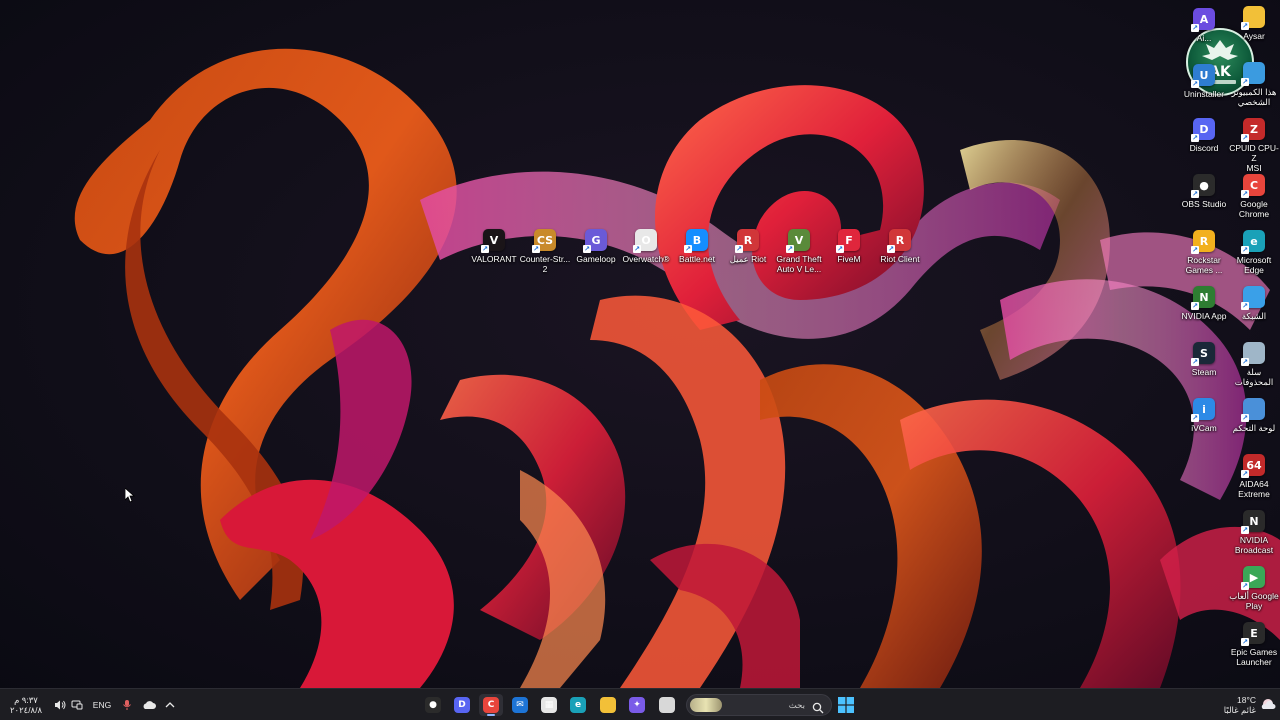  Describe the element at coordinates (1253, 23) in the screenshot. I see `desktop-icon-folder: ↗ Aysar` at that location.